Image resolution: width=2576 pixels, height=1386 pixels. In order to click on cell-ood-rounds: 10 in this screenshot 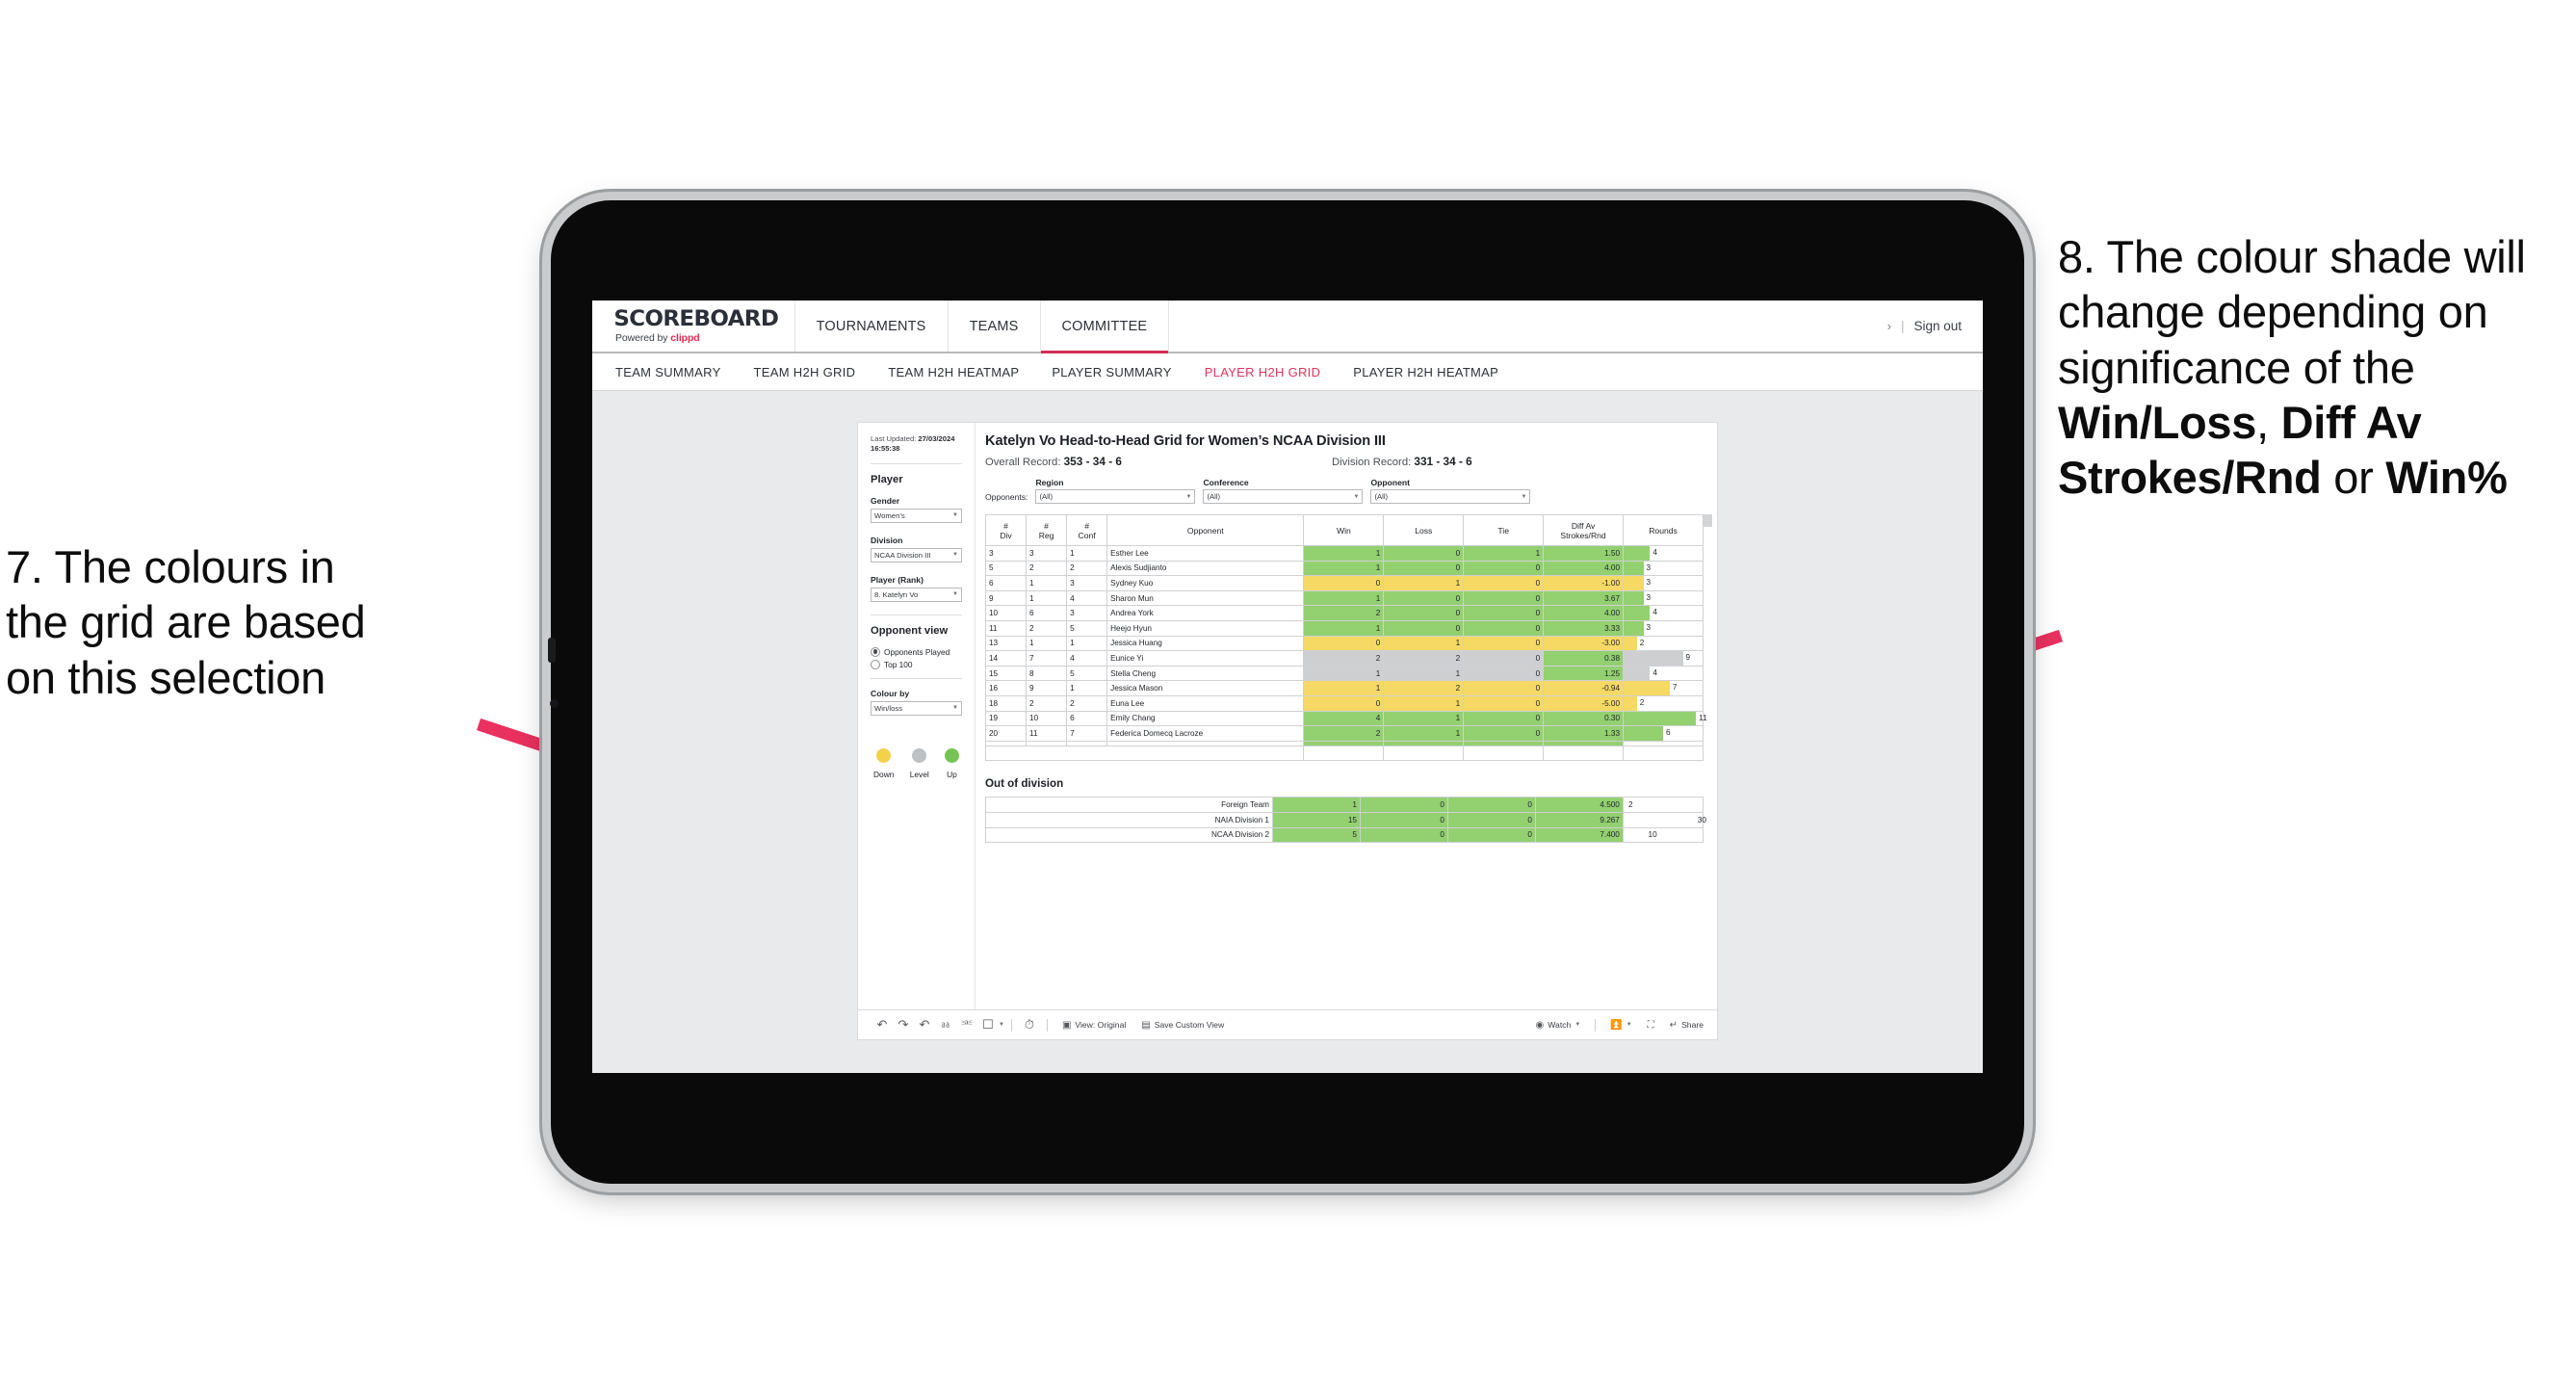, I will do `click(1663, 835)`.